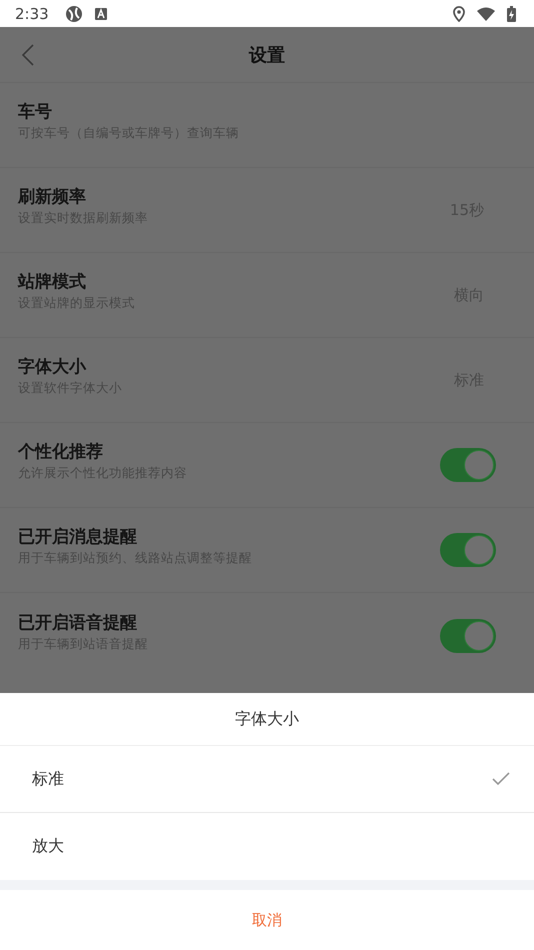  Describe the element at coordinates (267, 779) in the screenshot. I see `sheet-option: 标准` at that location.